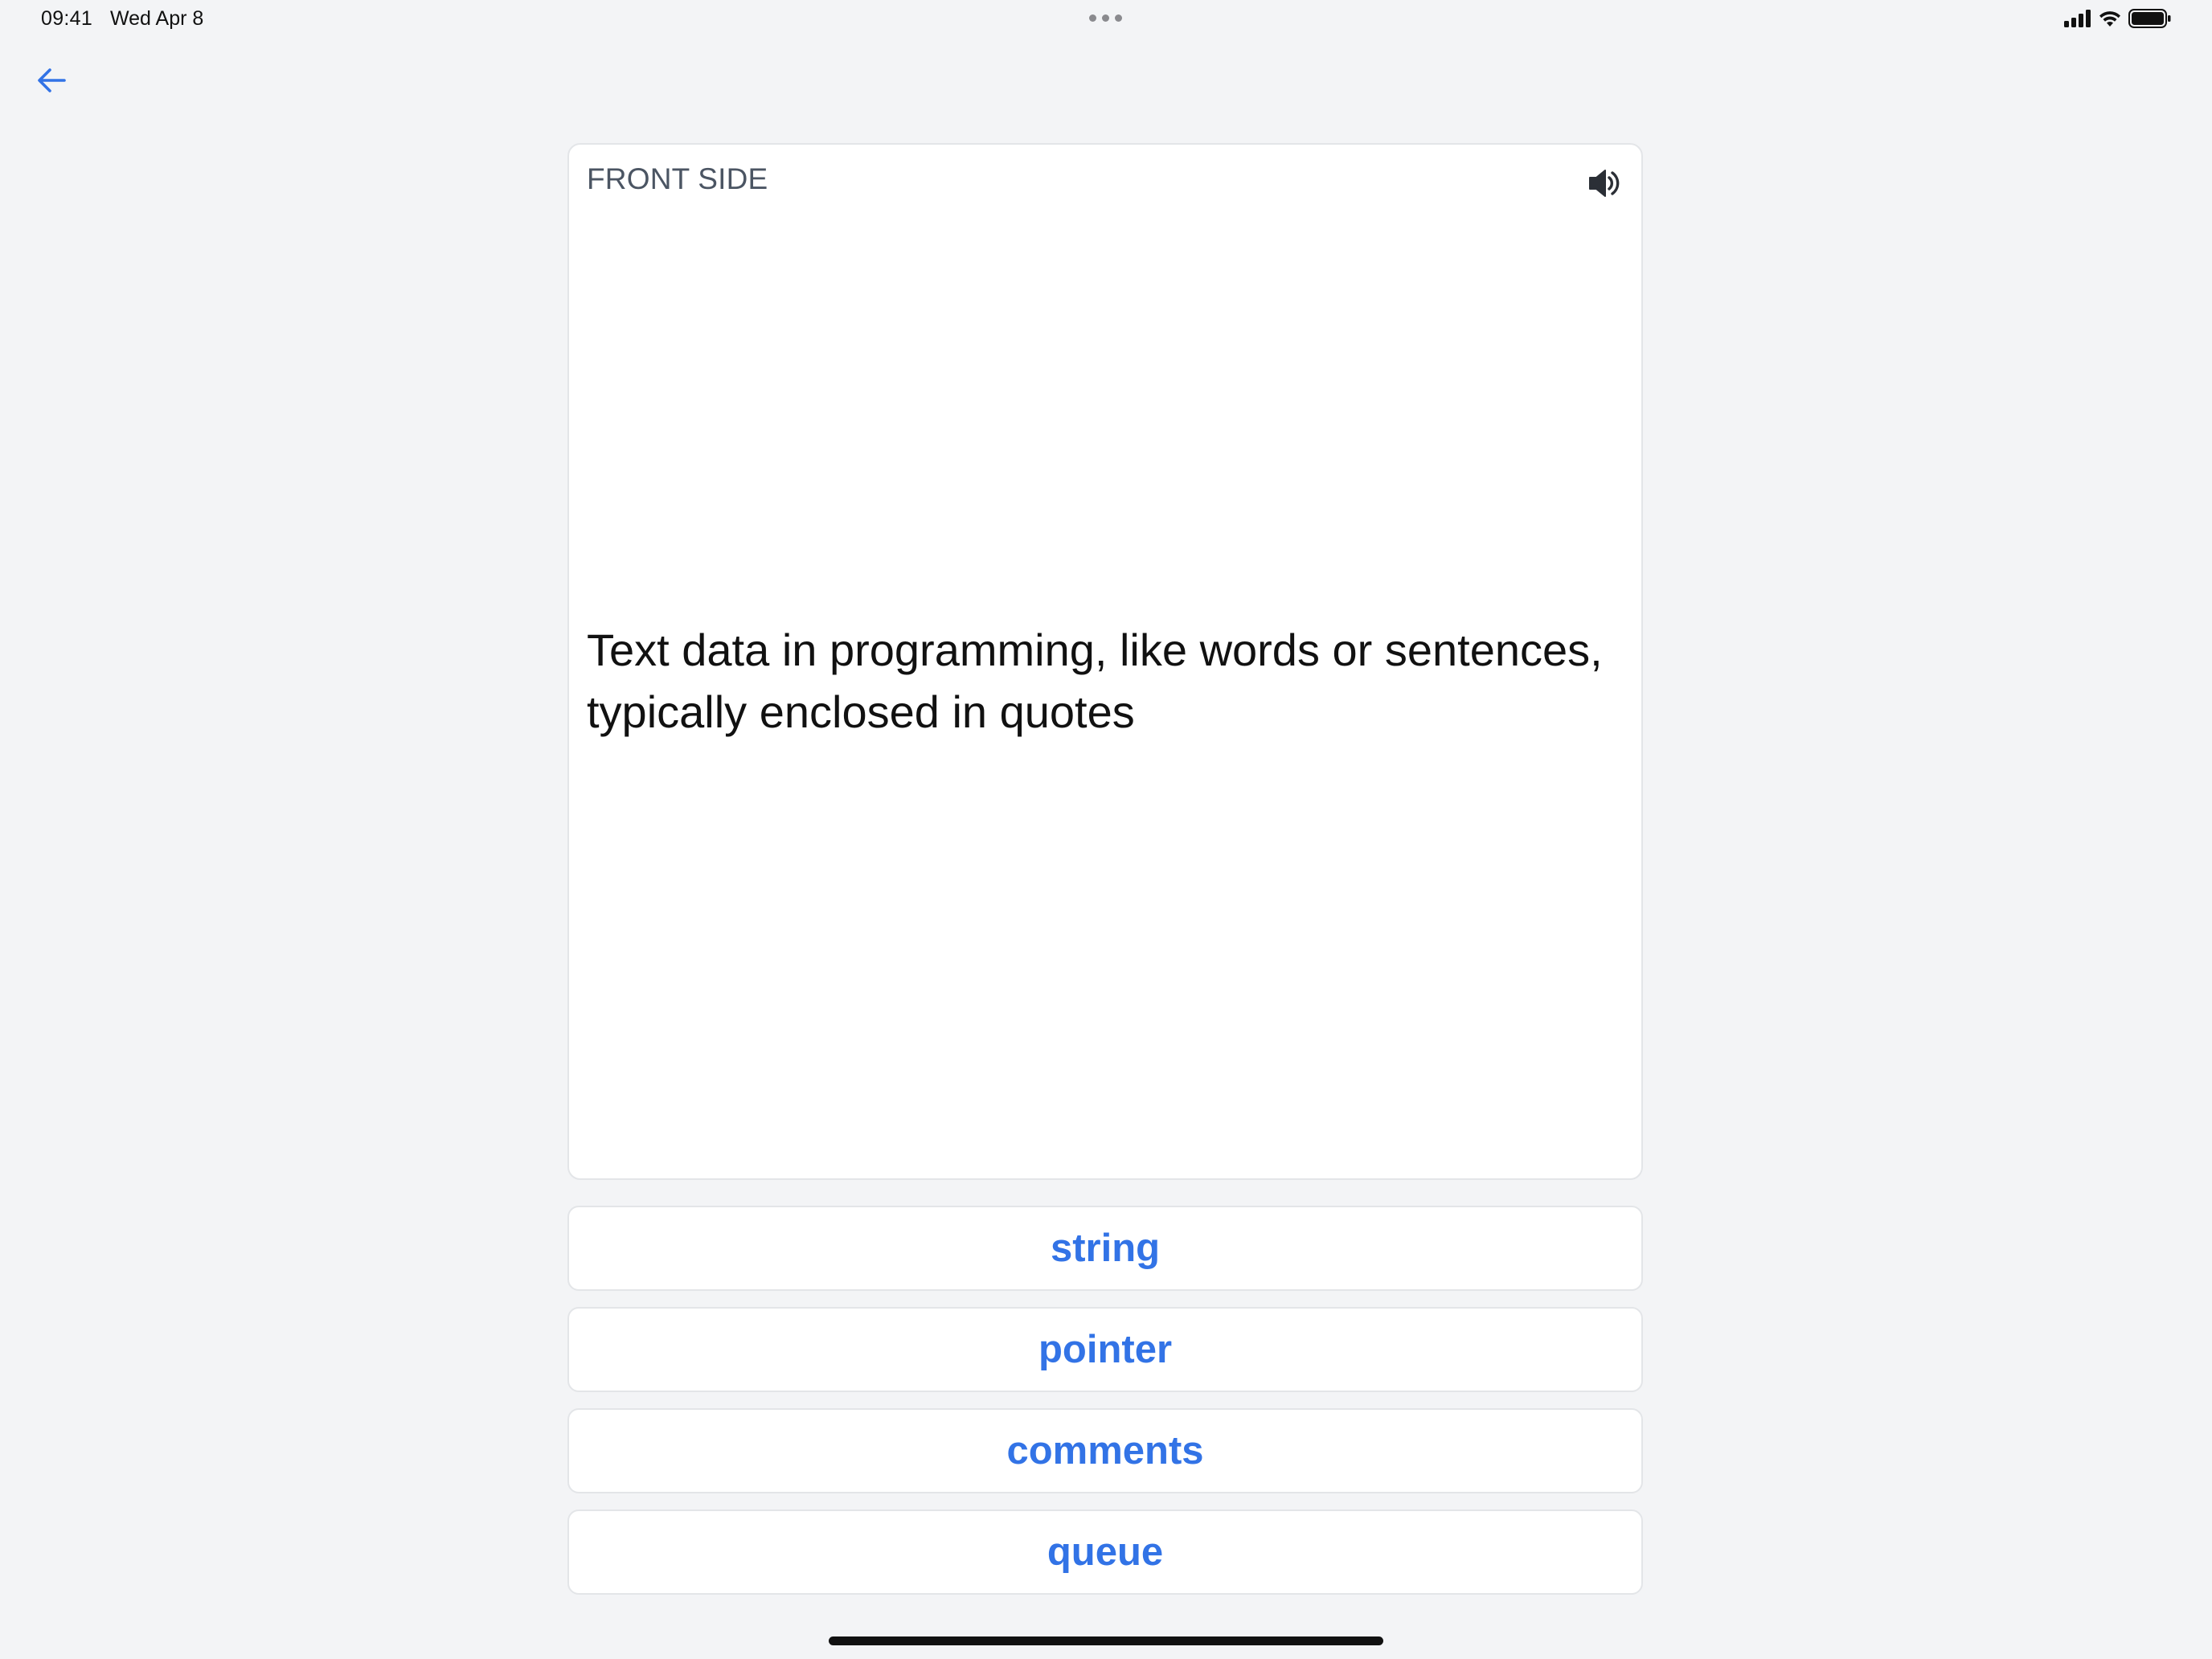 Image resolution: width=2212 pixels, height=1659 pixels. I want to click on status-date: Wed Apr 8, so click(157, 18).